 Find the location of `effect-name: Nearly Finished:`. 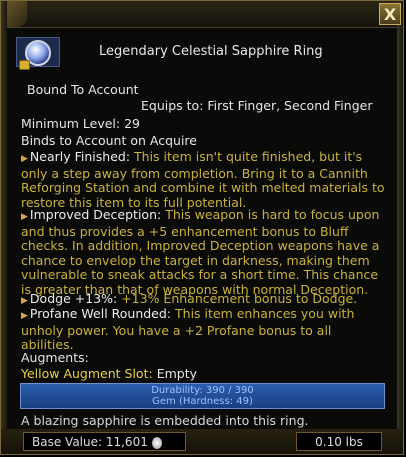

effect-name: Nearly Finished: is located at coordinates (80, 156).